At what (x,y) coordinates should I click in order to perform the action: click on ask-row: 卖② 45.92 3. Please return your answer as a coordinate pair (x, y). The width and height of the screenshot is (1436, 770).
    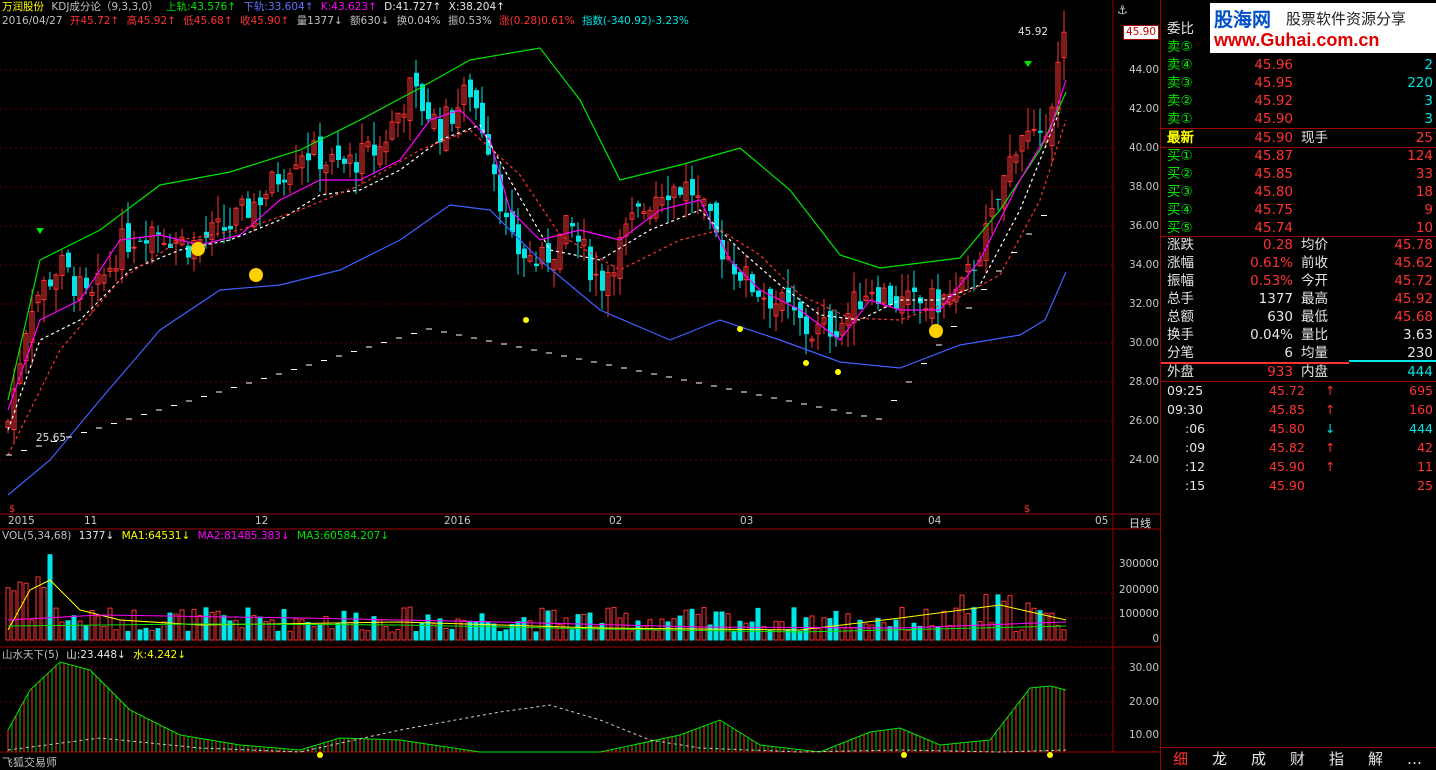
    Looking at the image, I should click on (1298, 101).